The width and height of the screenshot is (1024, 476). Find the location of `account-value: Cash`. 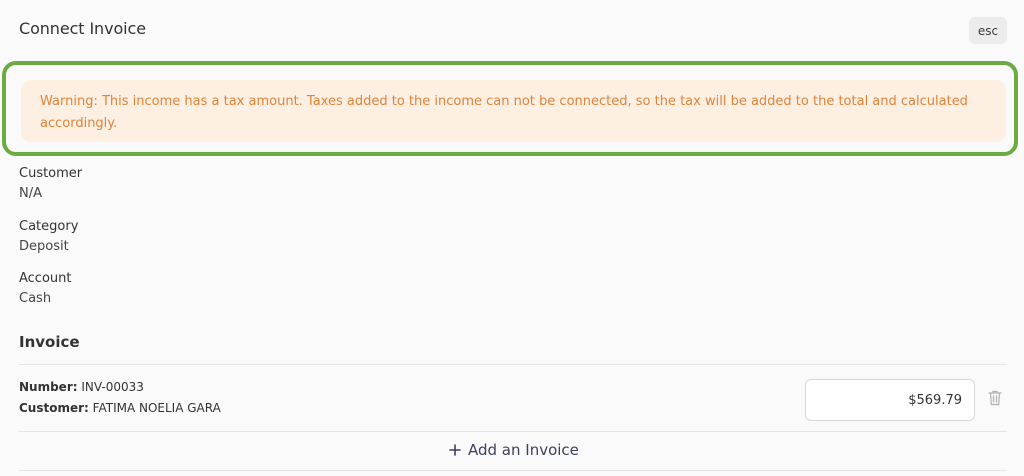

account-value: Cash is located at coordinates (35, 298).